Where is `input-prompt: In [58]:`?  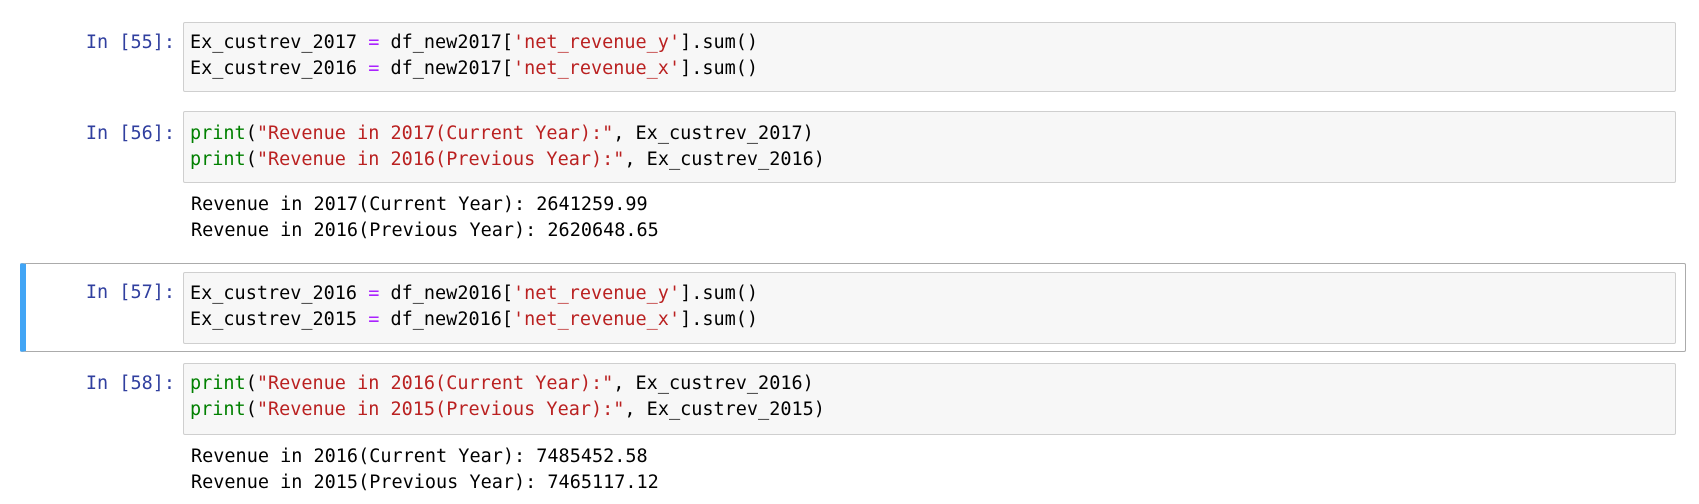 input-prompt: In [58]: is located at coordinates (130, 383).